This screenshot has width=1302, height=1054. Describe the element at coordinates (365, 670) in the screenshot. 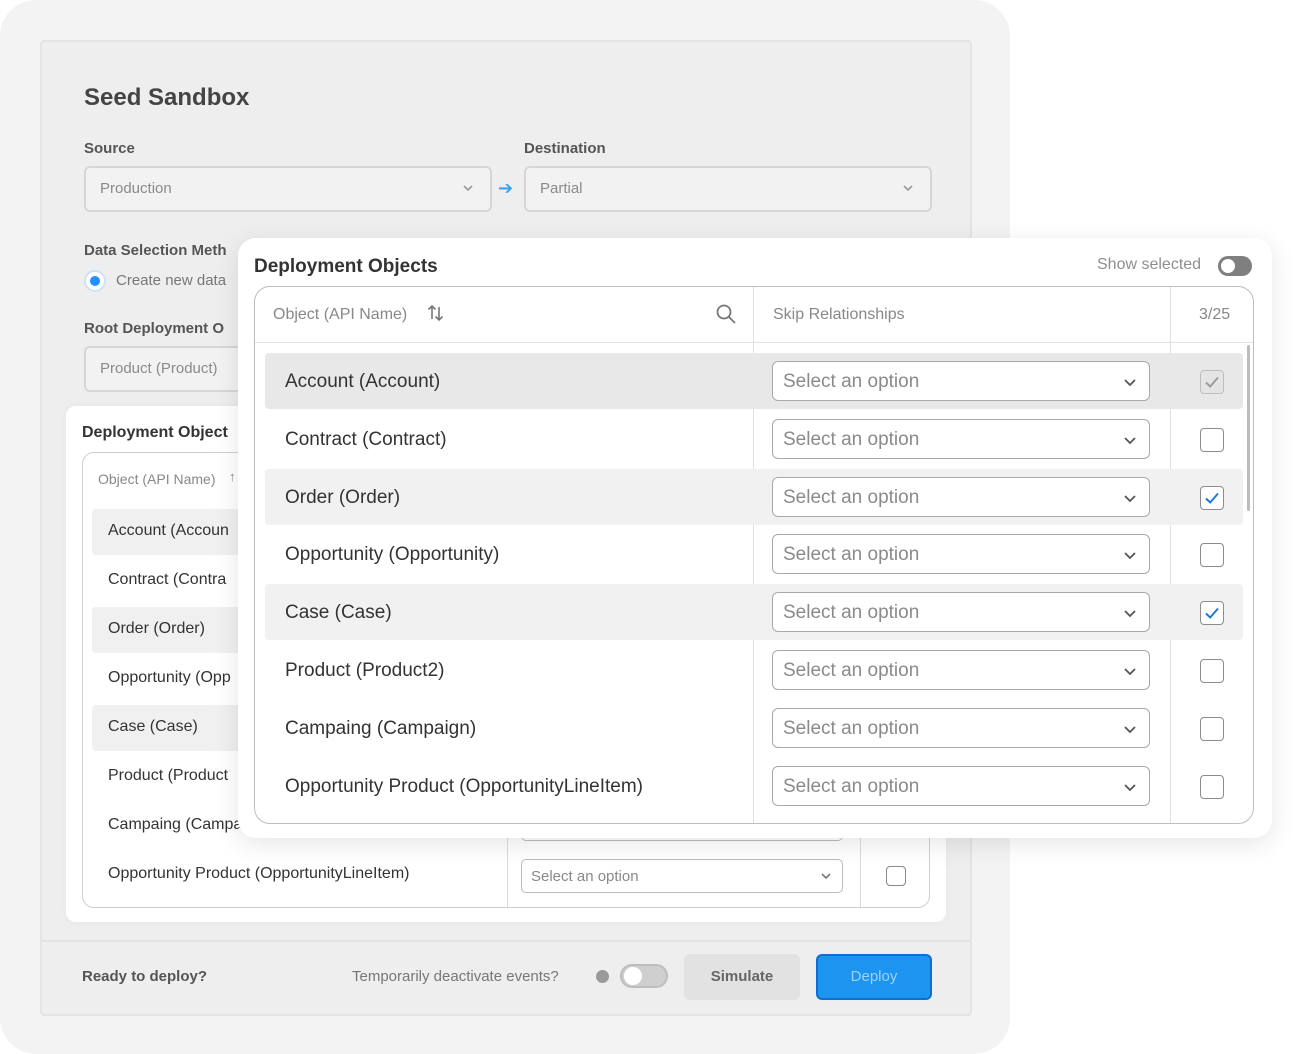

I see `row-object-name: Product (Product2)` at that location.